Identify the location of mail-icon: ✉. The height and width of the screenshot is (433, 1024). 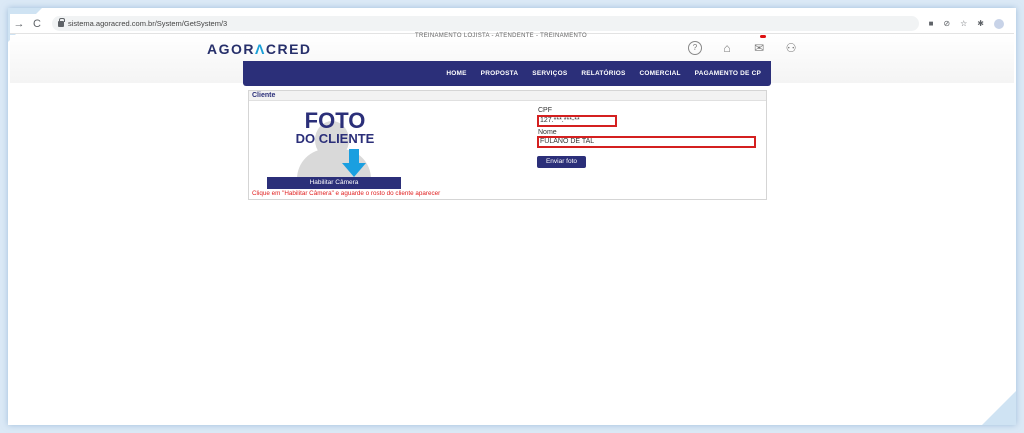
(759, 48).